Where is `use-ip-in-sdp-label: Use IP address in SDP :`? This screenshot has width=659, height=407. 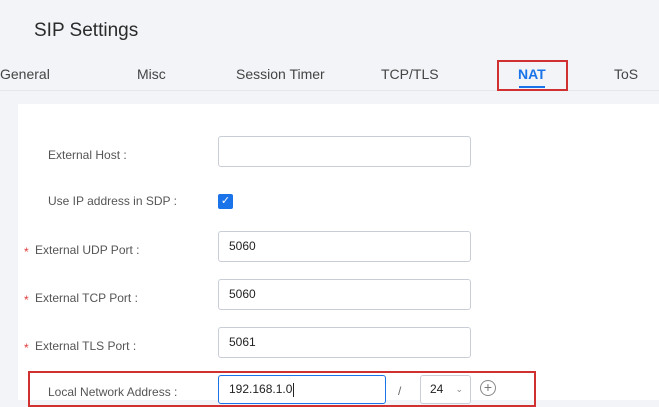
use-ip-in-sdp-label: Use IP address in SDP : is located at coordinates (112, 201).